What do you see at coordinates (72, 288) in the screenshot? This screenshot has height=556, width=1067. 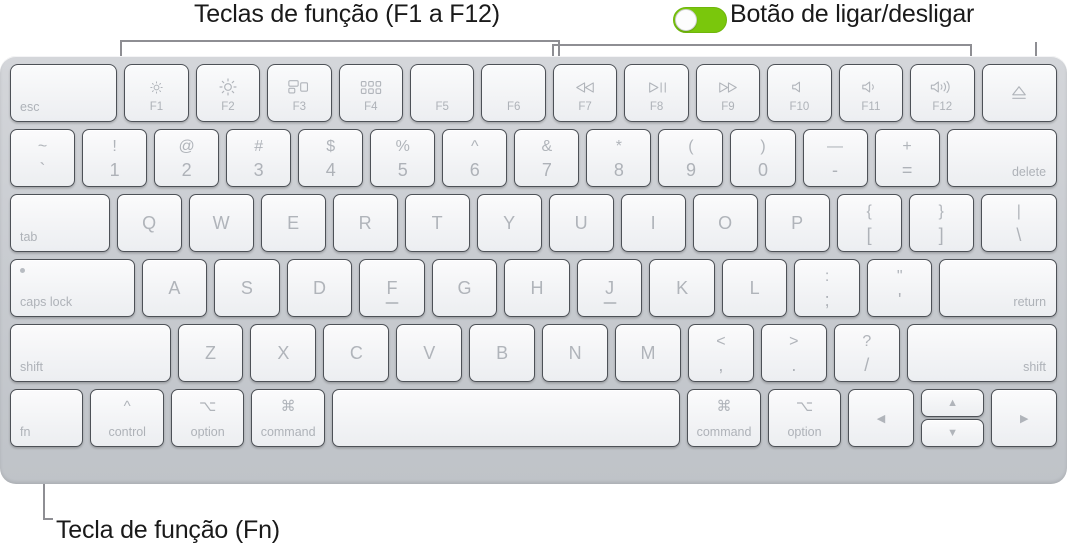 I see `key-caps-lock: caps lock` at bounding box center [72, 288].